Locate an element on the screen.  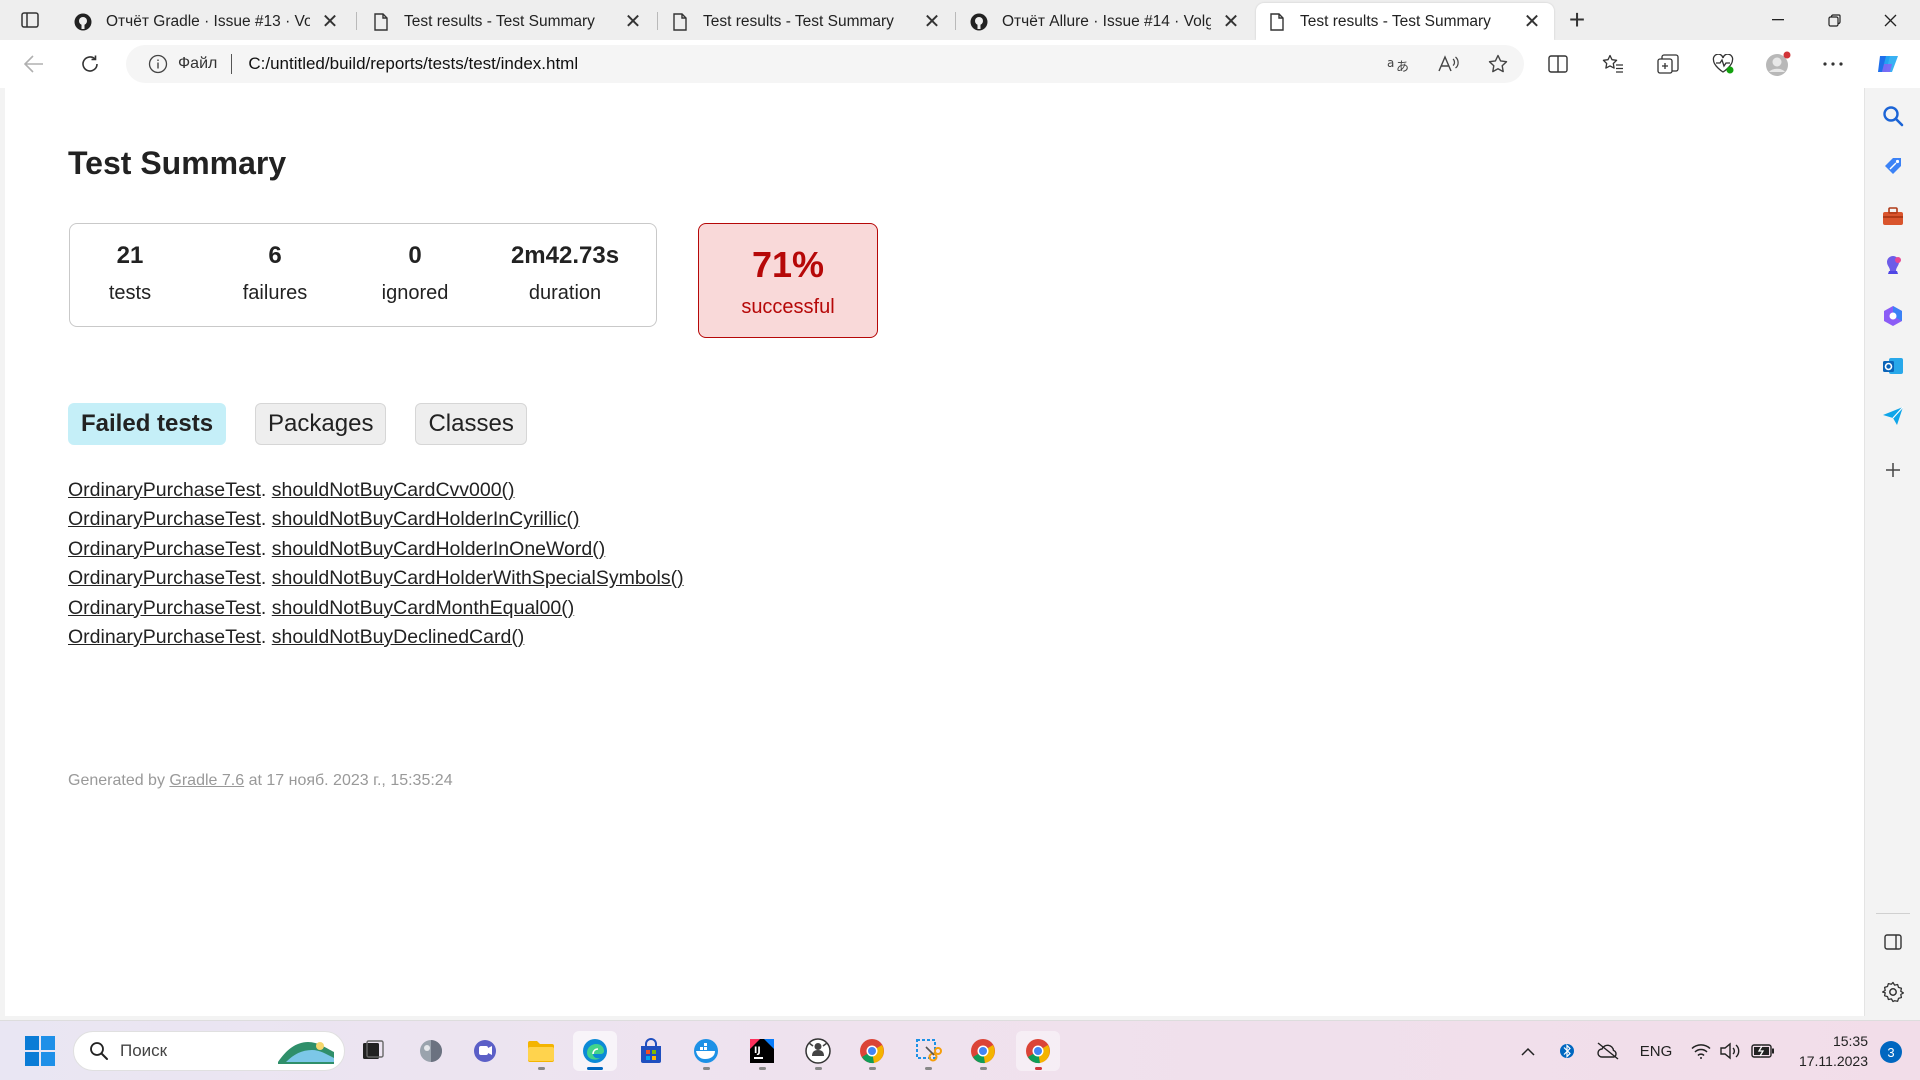
collections-icon is located at coordinates (1668, 64).